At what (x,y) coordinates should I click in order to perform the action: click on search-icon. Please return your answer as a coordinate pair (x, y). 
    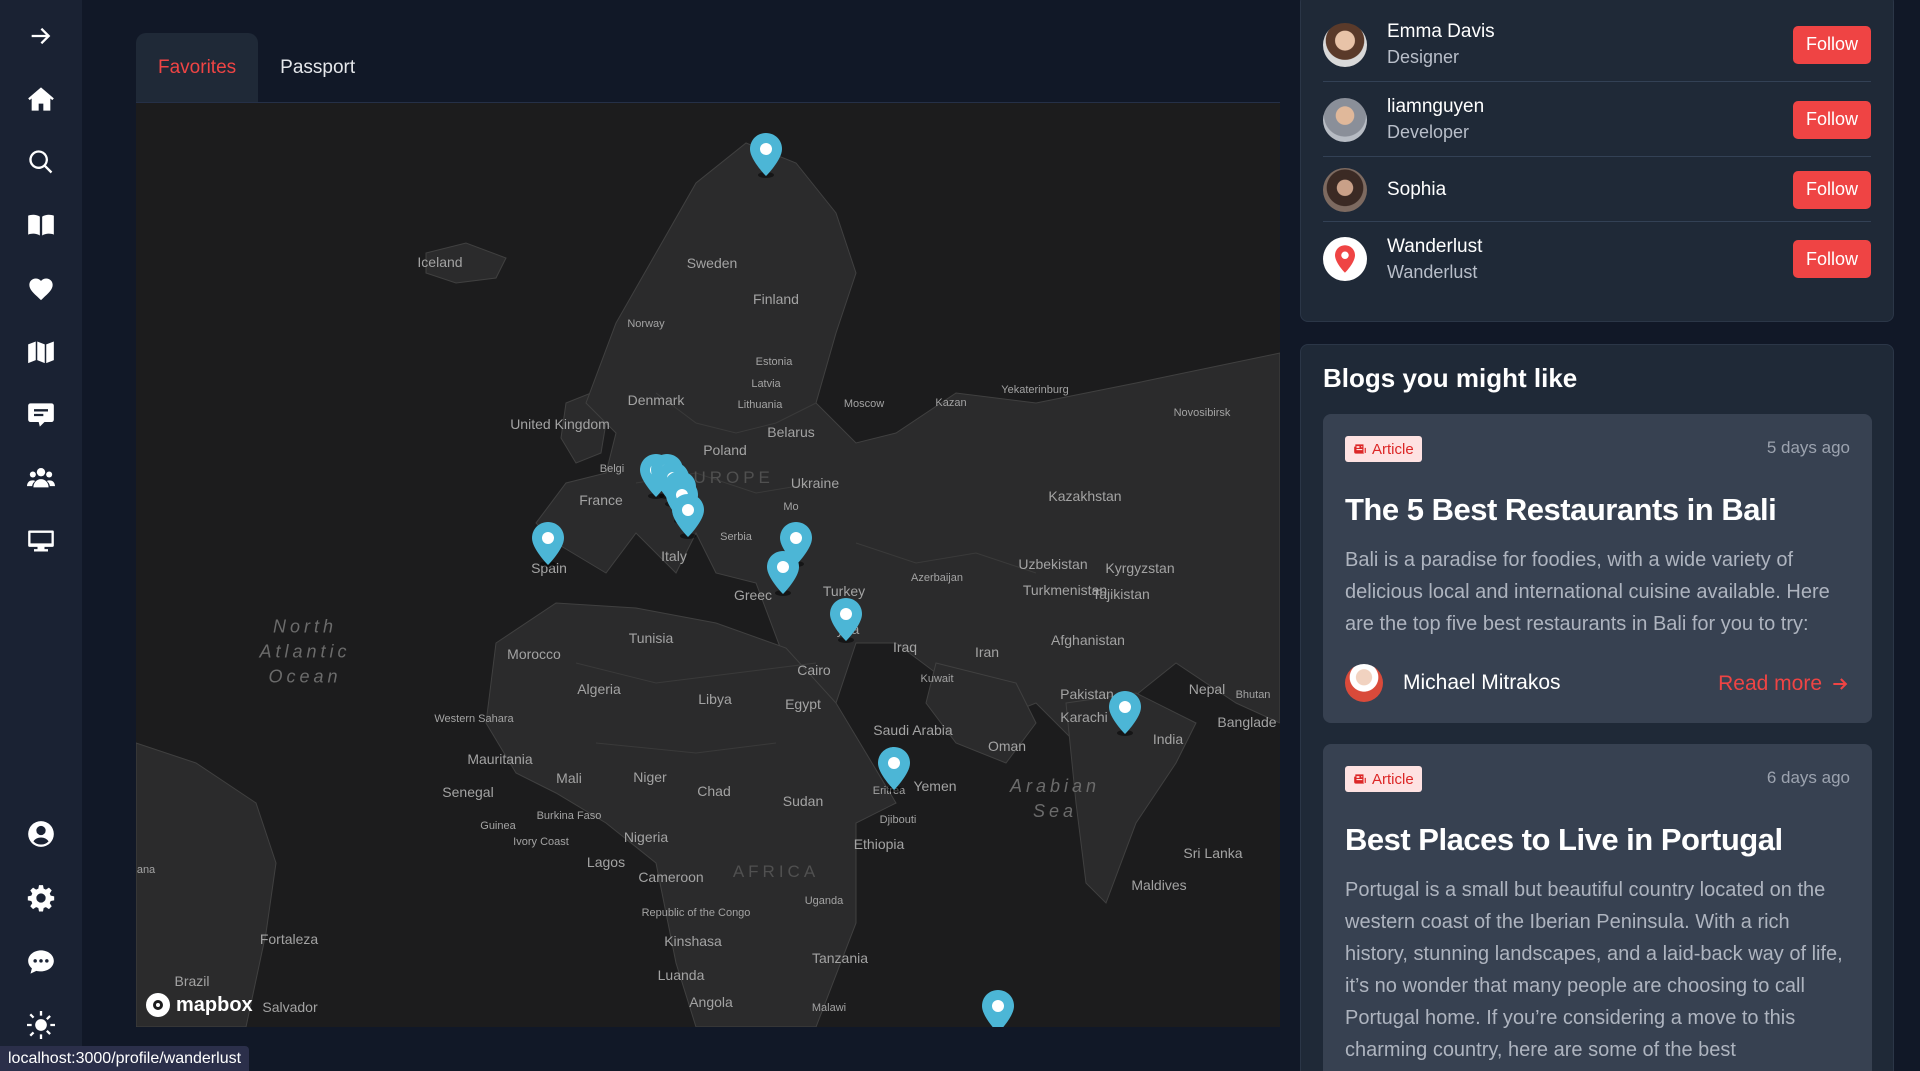
    Looking at the image, I should click on (41, 162).